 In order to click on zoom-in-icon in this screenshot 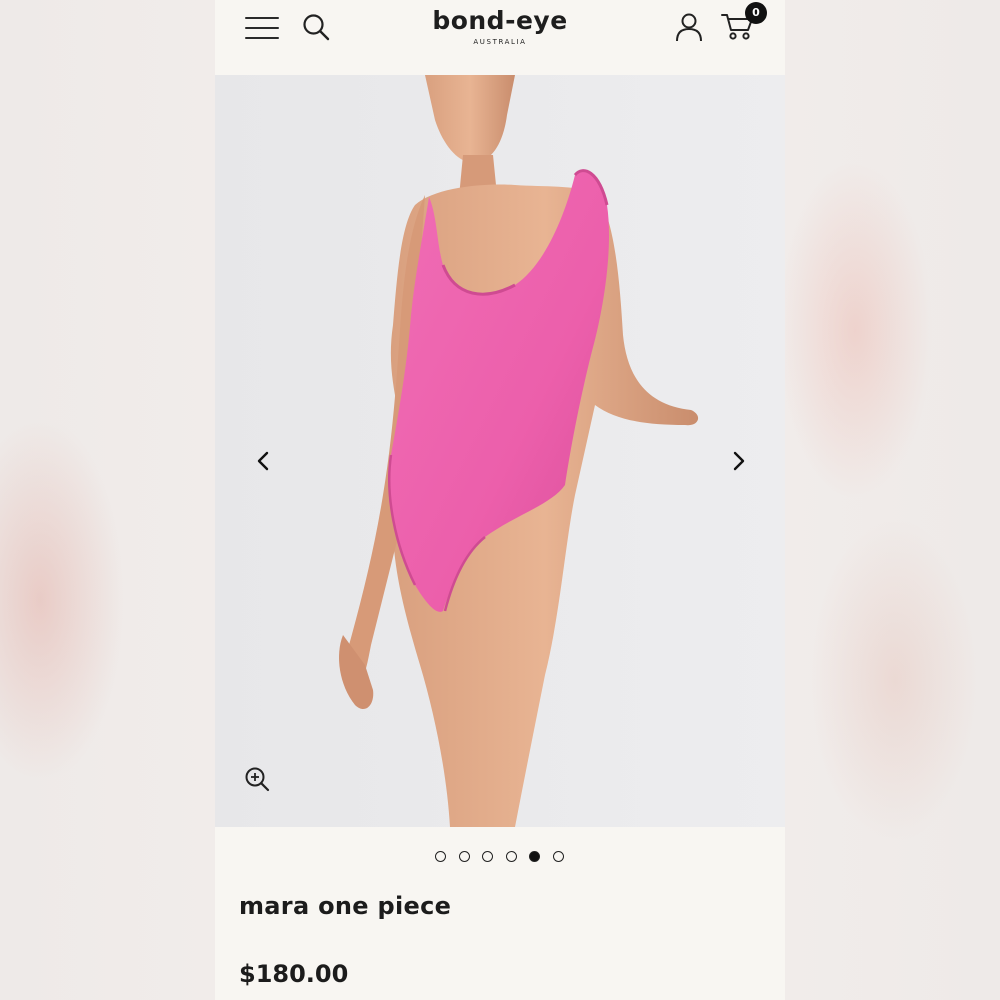, I will do `click(257, 779)`.